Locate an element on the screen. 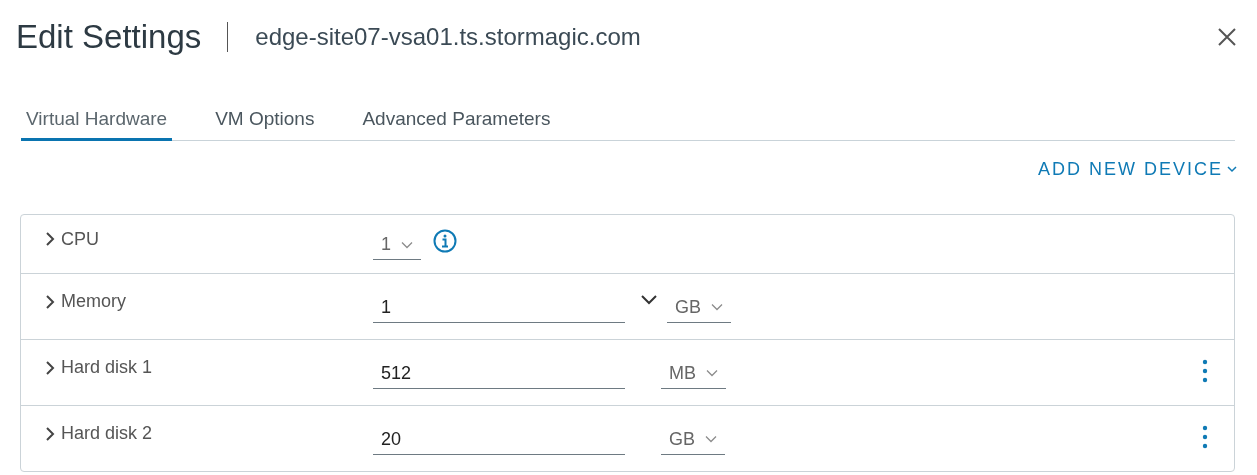  device-name: Hard disk 2 is located at coordinates (107, 433).